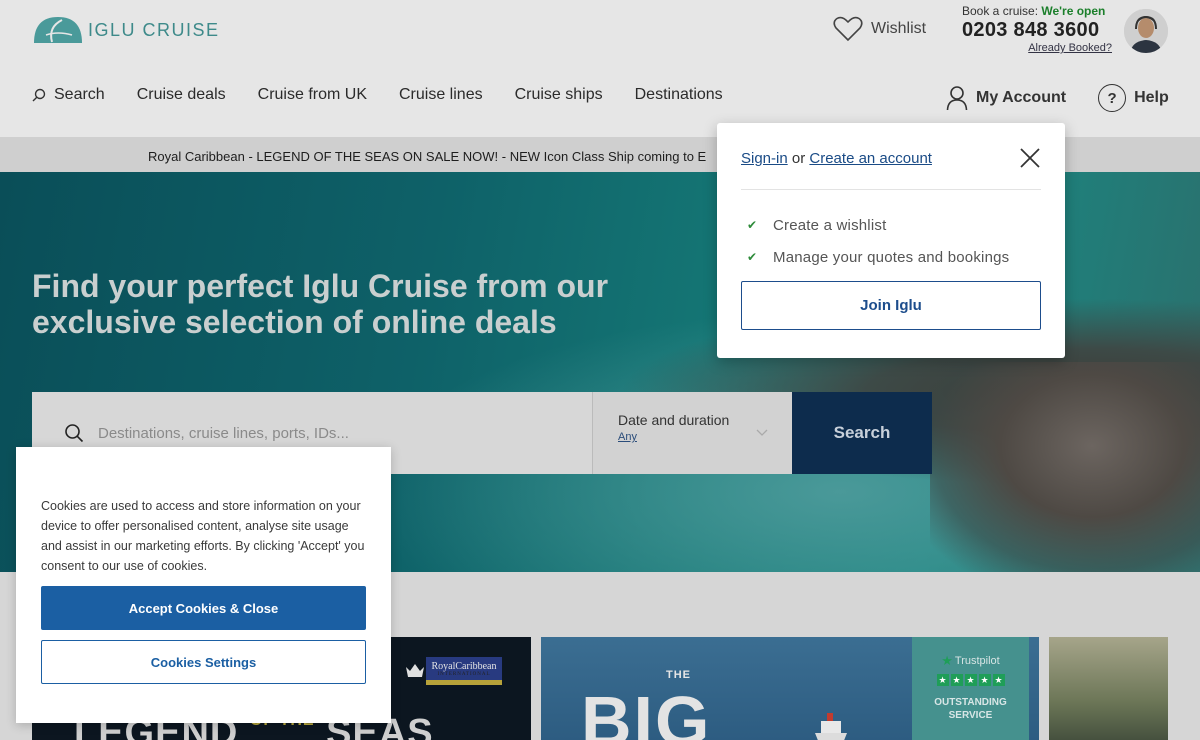 This screenshot has width=1200, height=740. What do you see at coordinates (203, 662) in the screenshot?
I see `cookie-settings-button: Cookies Settings` at bounding box center [203, 662].